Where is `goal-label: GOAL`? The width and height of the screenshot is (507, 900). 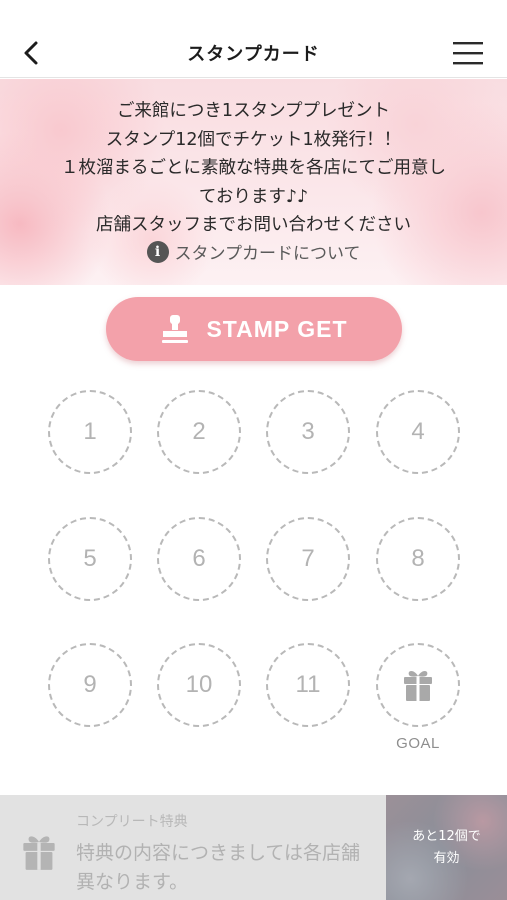
goal-label: GOAL is located at coordinates (418, 743).